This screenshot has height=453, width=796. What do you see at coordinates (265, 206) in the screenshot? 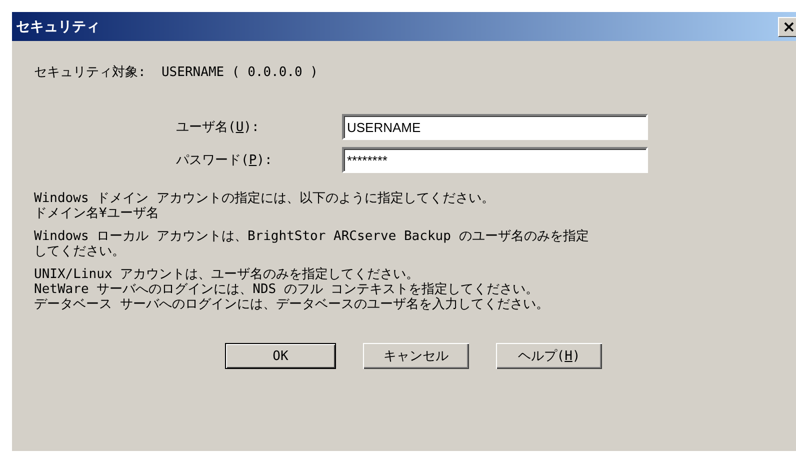
I see `instruction-text: Windows ドメイン アカウントの指定には、以下のように指定してください。 ドメイン名¥ユーザ名` at bounding box center [265, 206].